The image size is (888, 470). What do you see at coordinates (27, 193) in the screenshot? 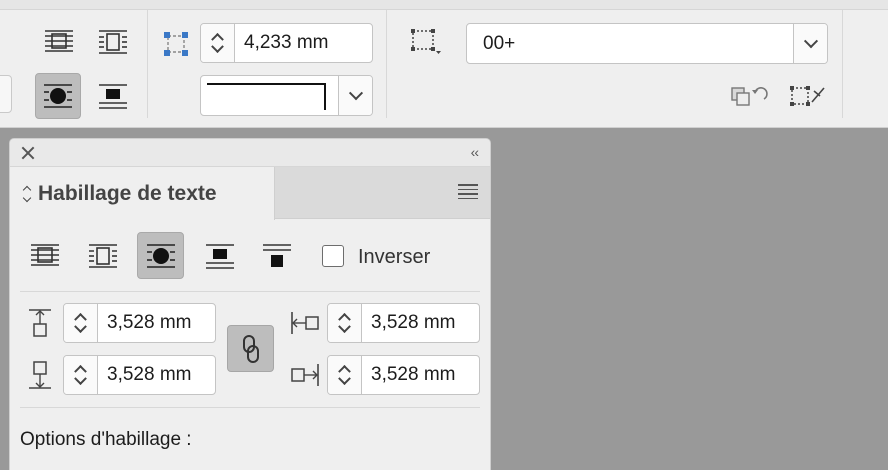
I see `tab-updown-icon` at bounding box center [27, 193].